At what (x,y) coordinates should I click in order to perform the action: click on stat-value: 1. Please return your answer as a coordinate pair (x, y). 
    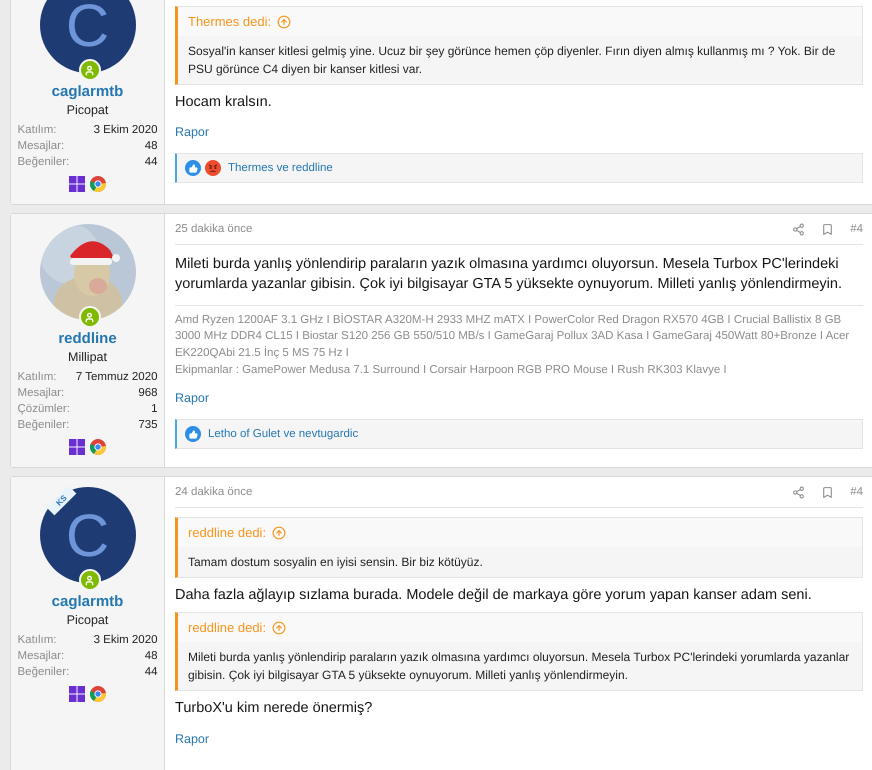
    Looking at the image, I should click on (154, 409).